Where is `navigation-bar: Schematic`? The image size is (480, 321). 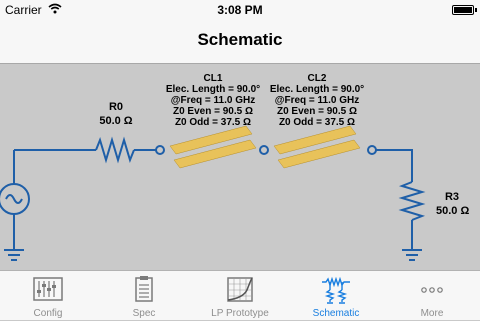 navigation-bar: Schematic is located at coordinates (240, 42).